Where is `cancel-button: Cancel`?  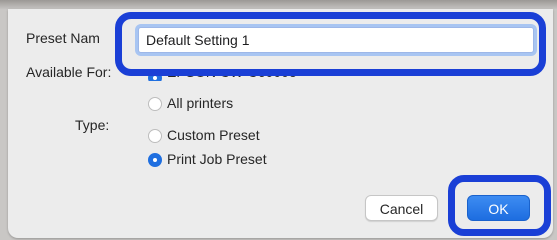
cancel-button: Cancel is located at coordinates (401, 208).